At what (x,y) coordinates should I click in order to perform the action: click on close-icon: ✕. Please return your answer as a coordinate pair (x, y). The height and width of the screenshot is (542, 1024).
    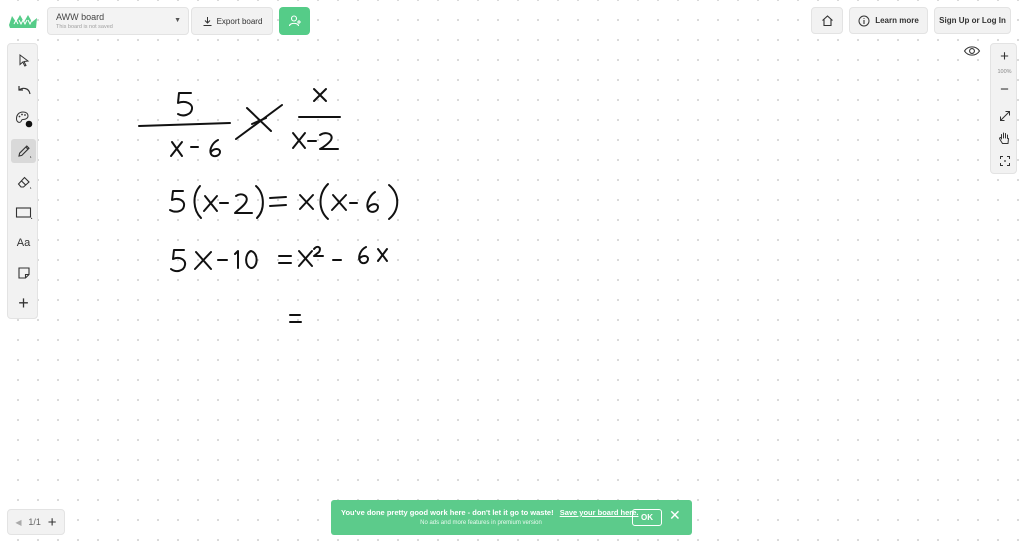
    Looking at the image, I should click on (675, 515).